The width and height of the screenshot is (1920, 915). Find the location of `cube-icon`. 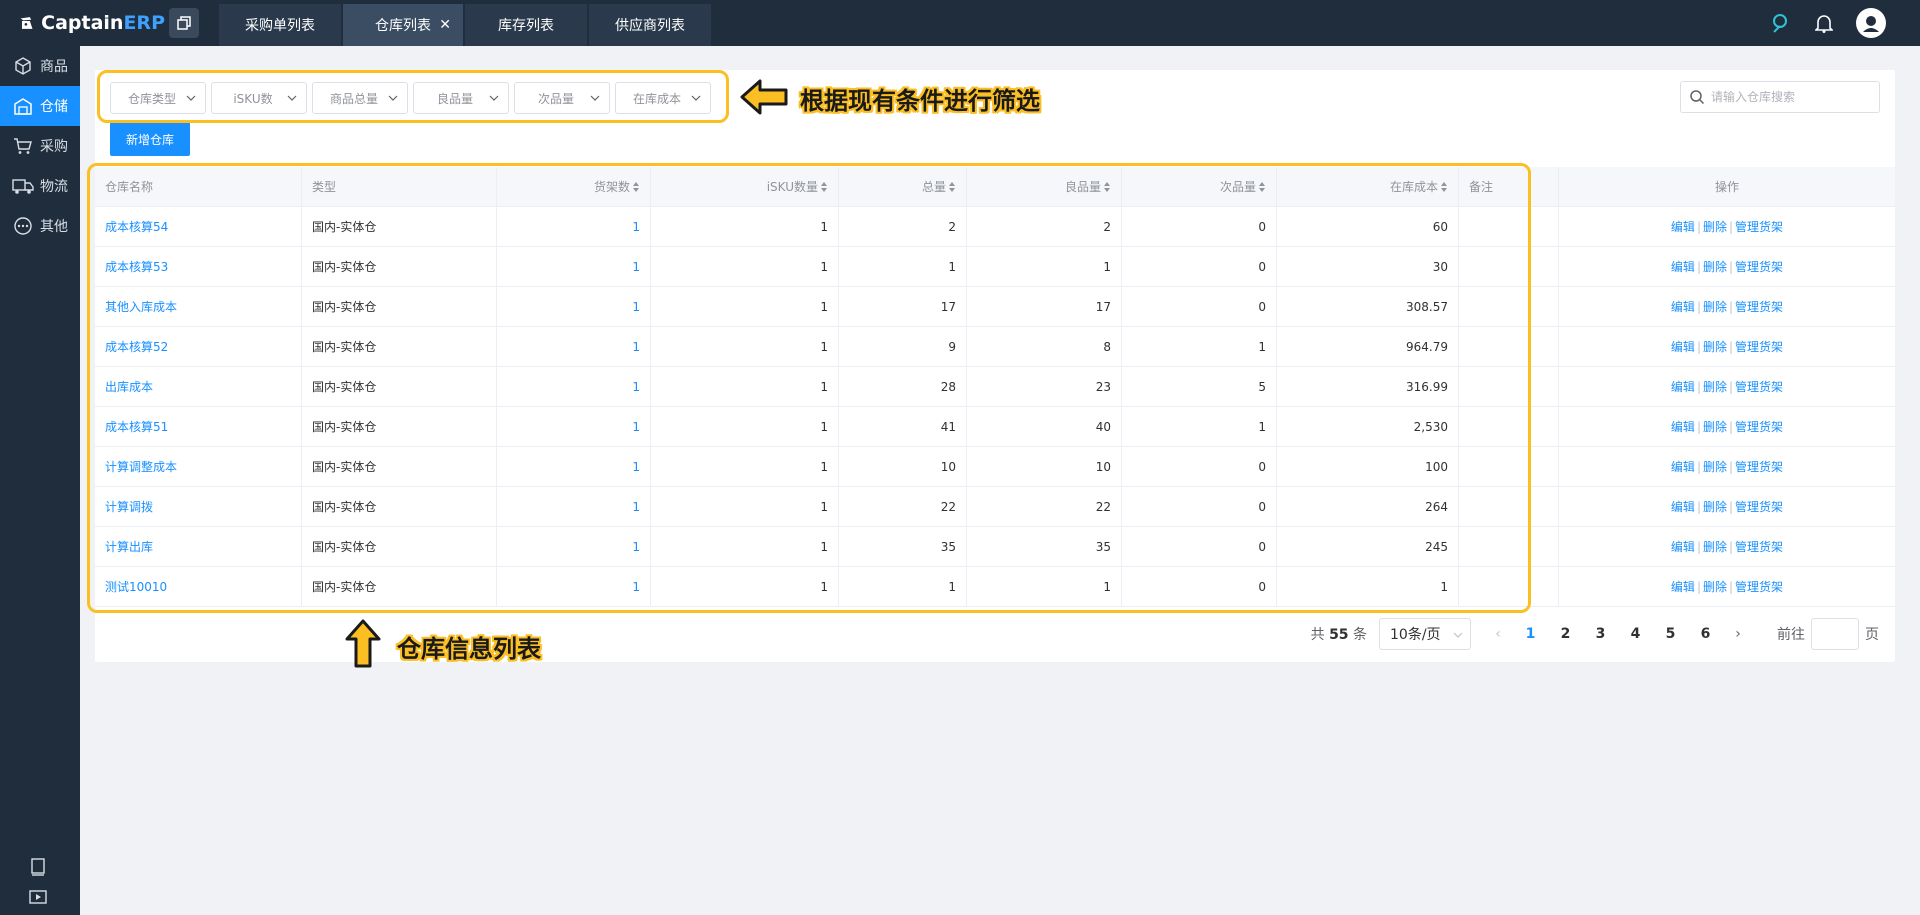

cube-icon is located at coordinates (23, 66).